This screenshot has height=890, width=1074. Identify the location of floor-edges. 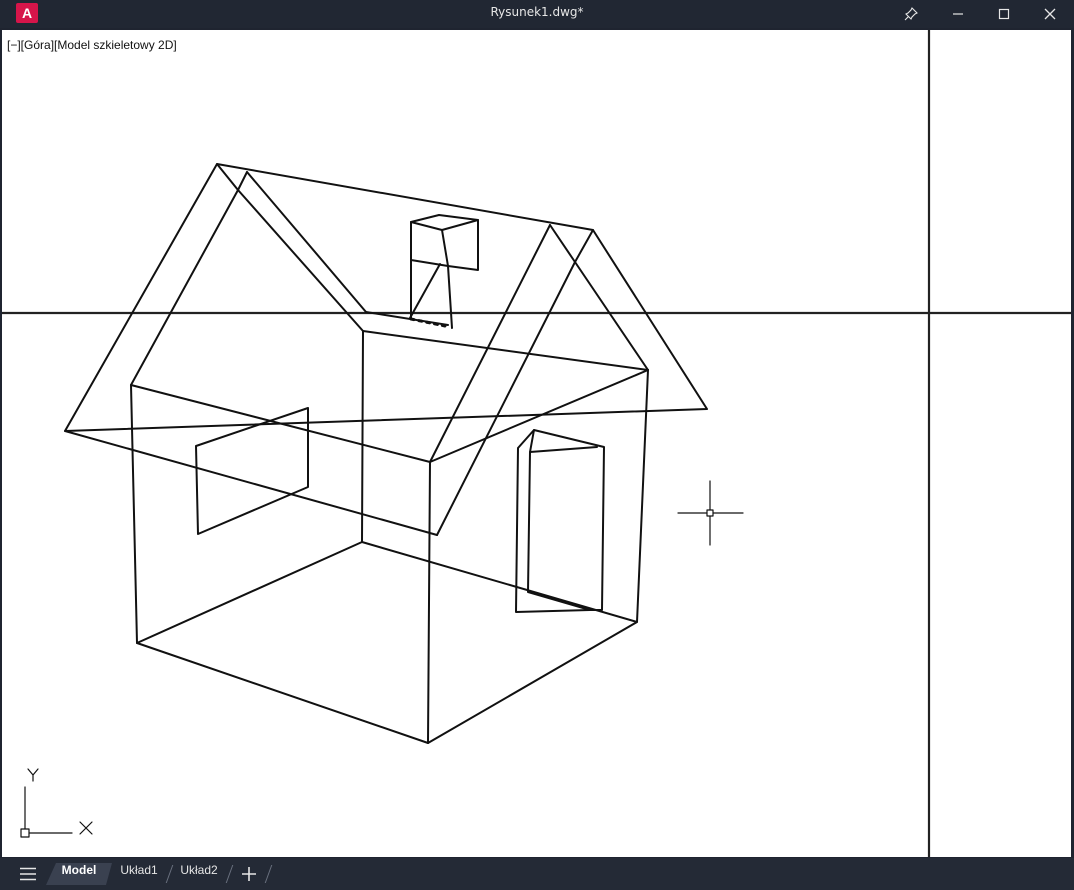
(282, 693).